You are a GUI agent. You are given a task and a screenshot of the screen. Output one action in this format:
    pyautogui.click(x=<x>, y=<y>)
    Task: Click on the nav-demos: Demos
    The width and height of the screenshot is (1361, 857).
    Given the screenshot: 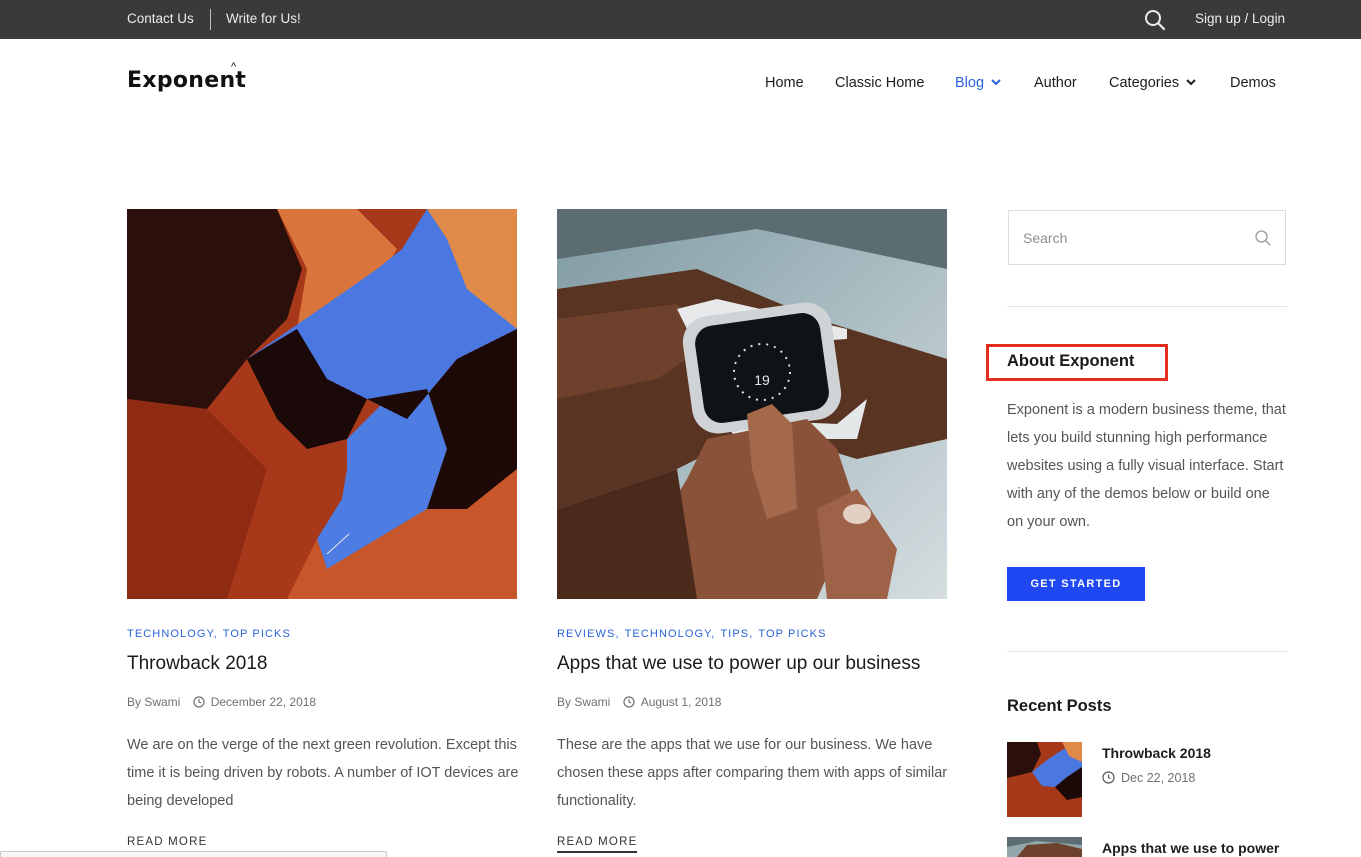 What is the action you would take?
    pyautogui.click(x=1253, y=83)
    